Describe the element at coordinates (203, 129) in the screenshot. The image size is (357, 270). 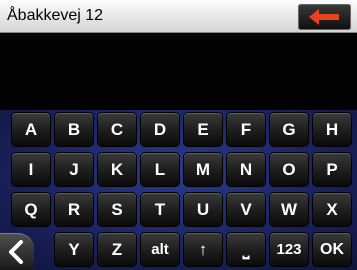
I see `key-e: E` at that location.